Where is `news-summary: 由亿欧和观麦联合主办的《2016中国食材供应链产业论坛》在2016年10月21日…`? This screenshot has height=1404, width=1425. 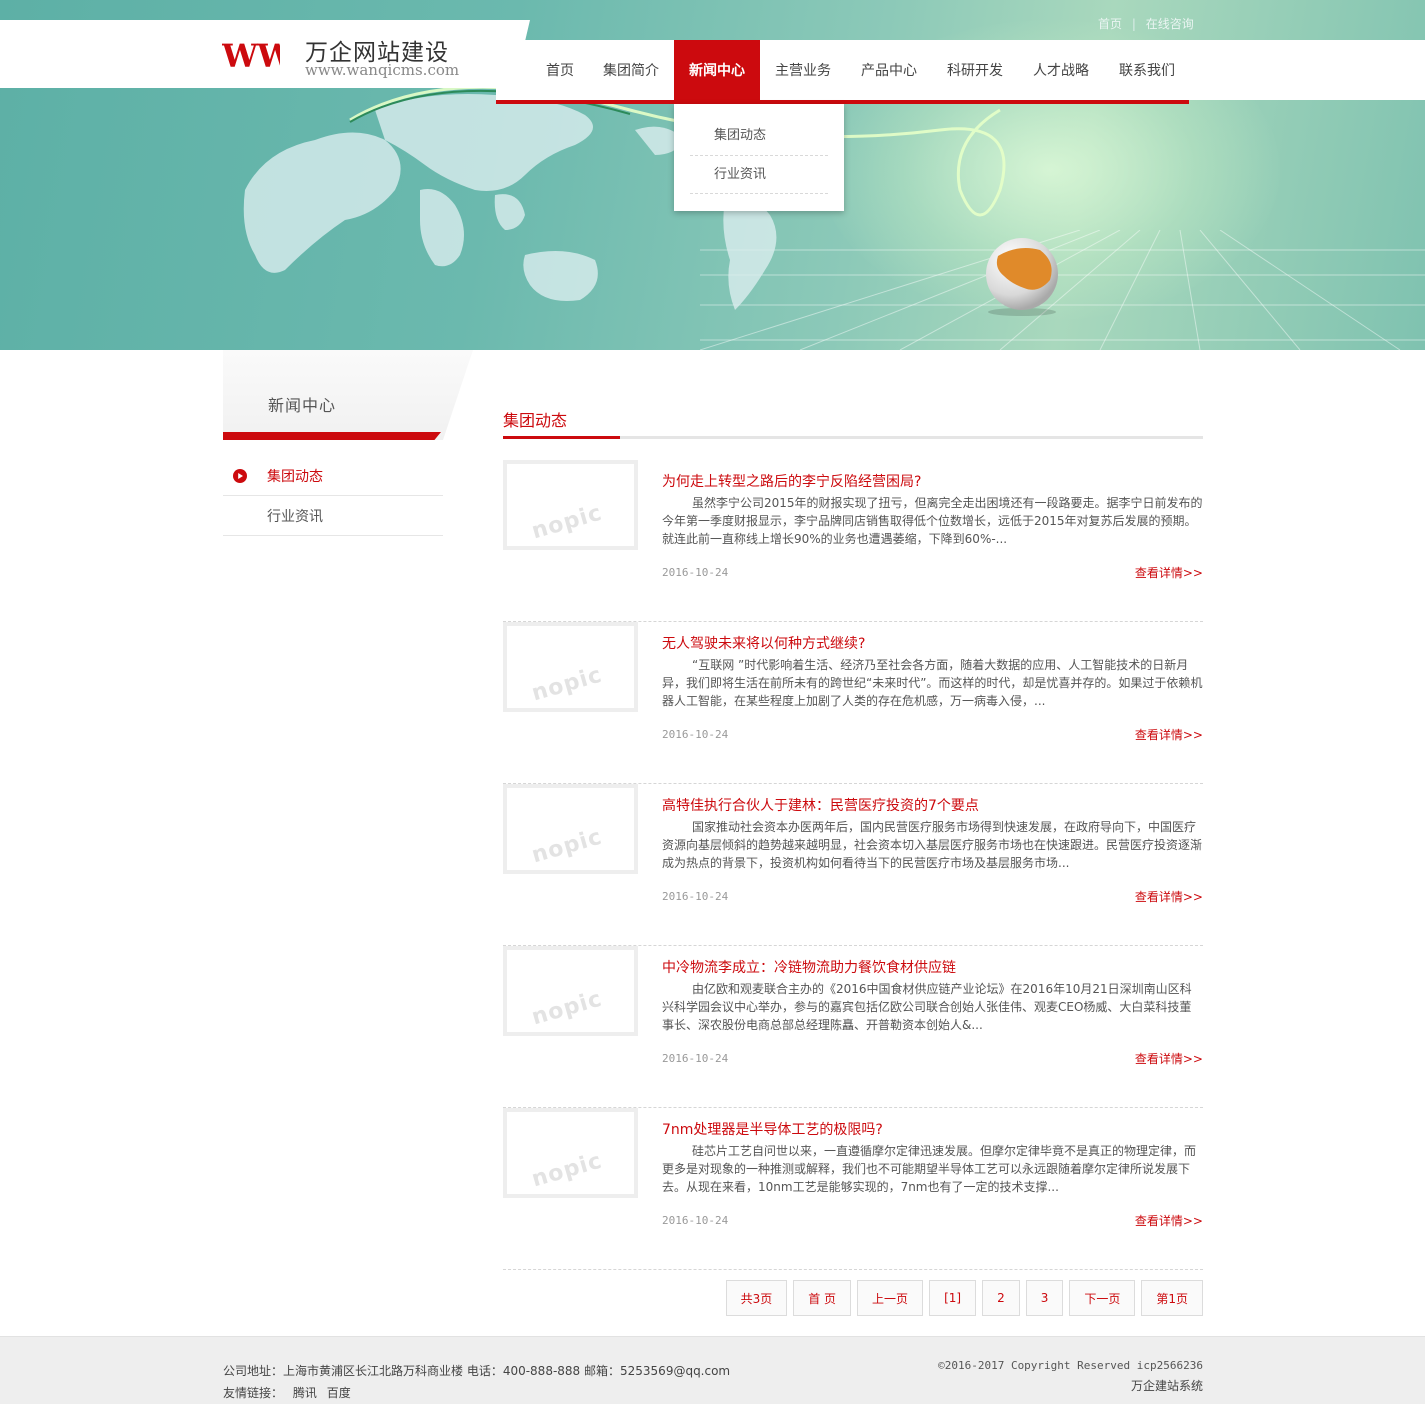
news-summary: 由亿欧和观麦联合主办的《2016中国食材供应链产业论坛》在2016年10月21日… is located at coordinates (927, 1007).